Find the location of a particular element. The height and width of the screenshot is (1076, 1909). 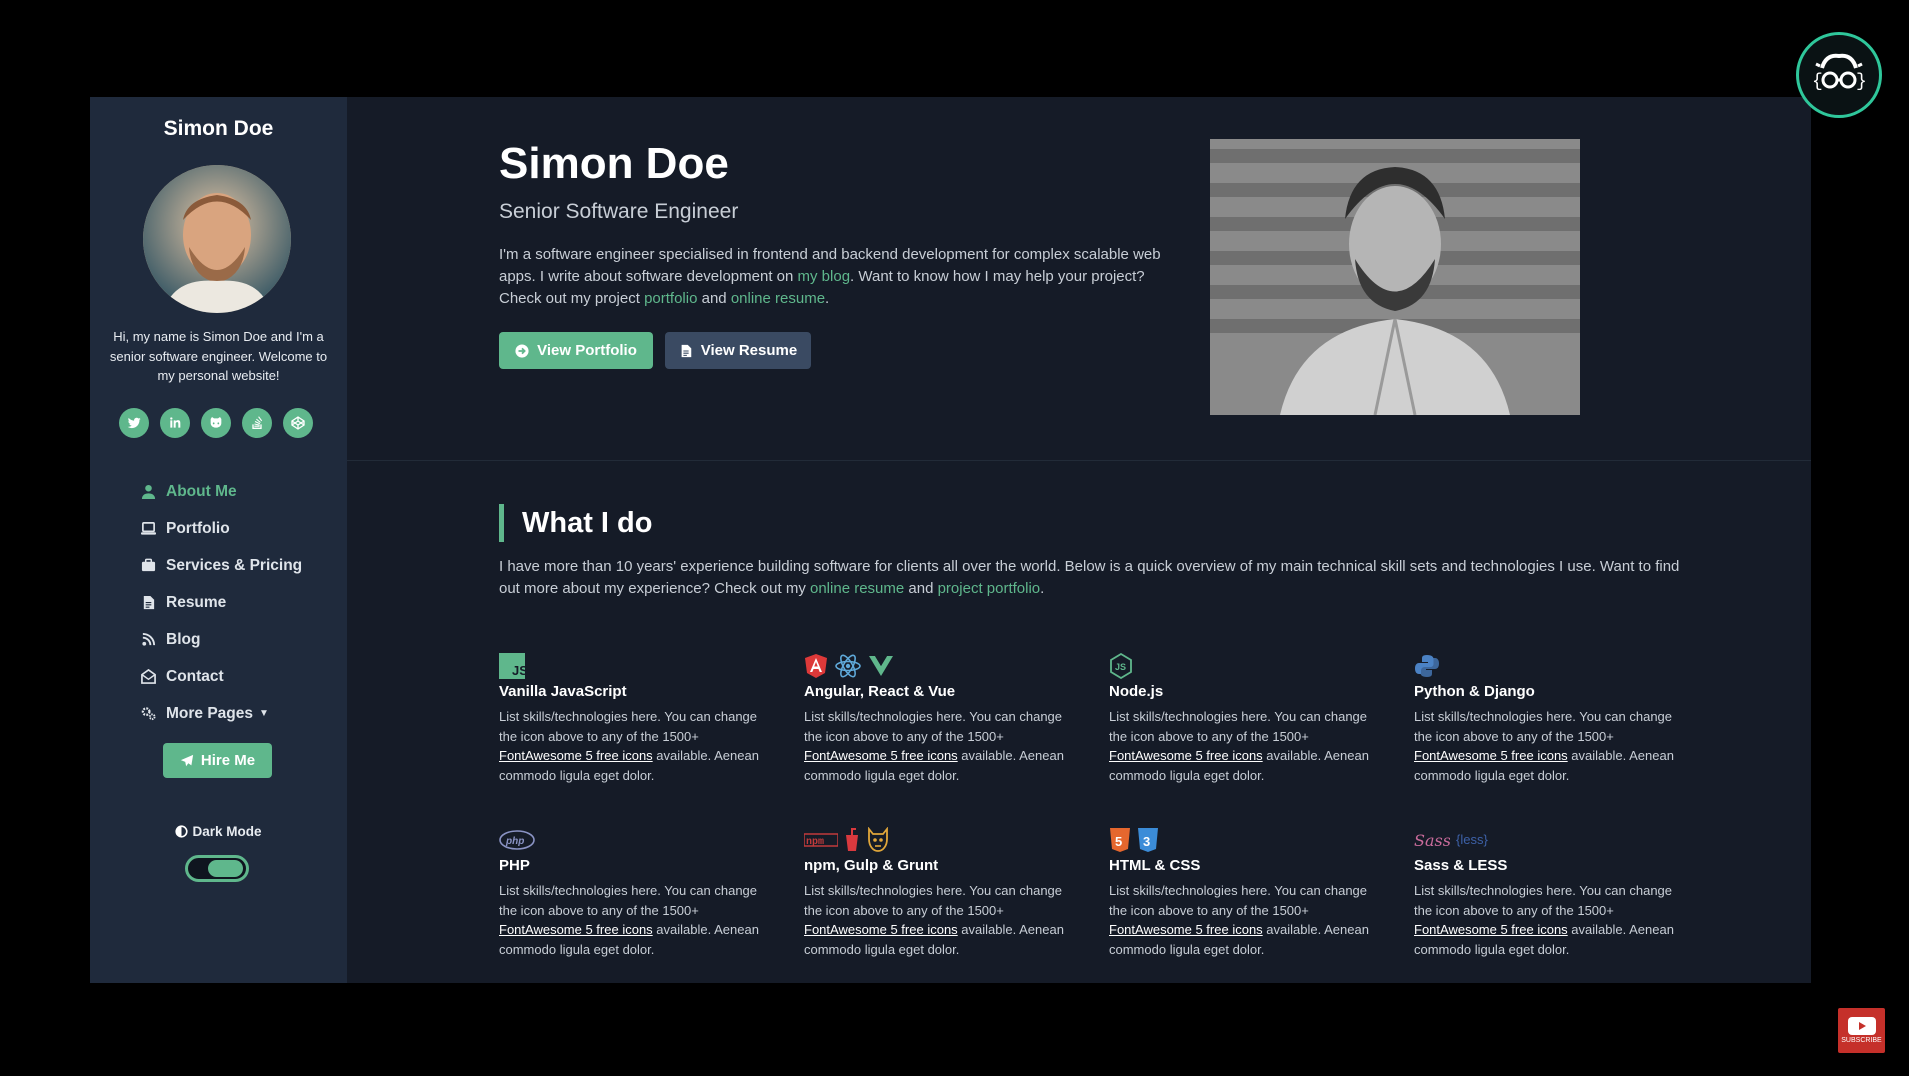

arrow-circle-right-icon is located at coordinates (522, 350).